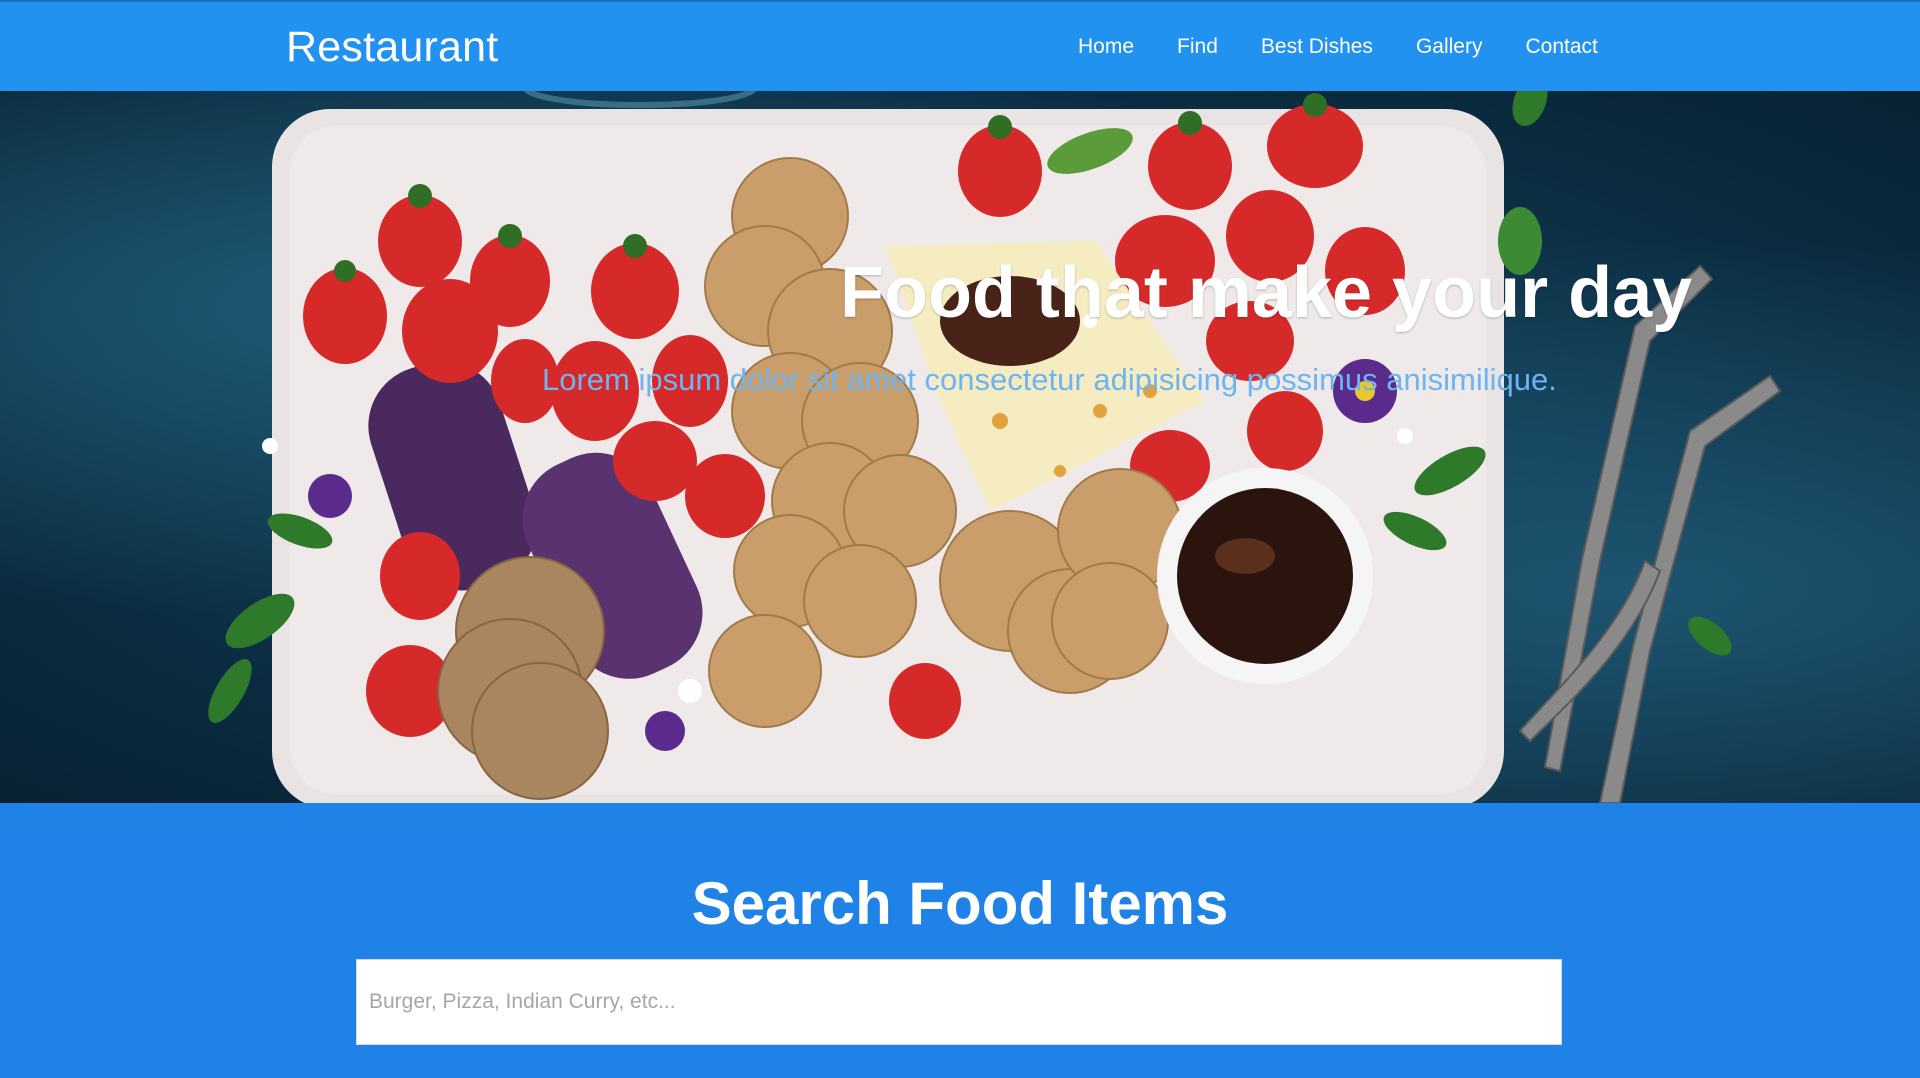  What do you see at coordinates (1449, 47) in the screenshot?
I see `nav-link-gallery: Gallery` at bounding box center [1449, 47].